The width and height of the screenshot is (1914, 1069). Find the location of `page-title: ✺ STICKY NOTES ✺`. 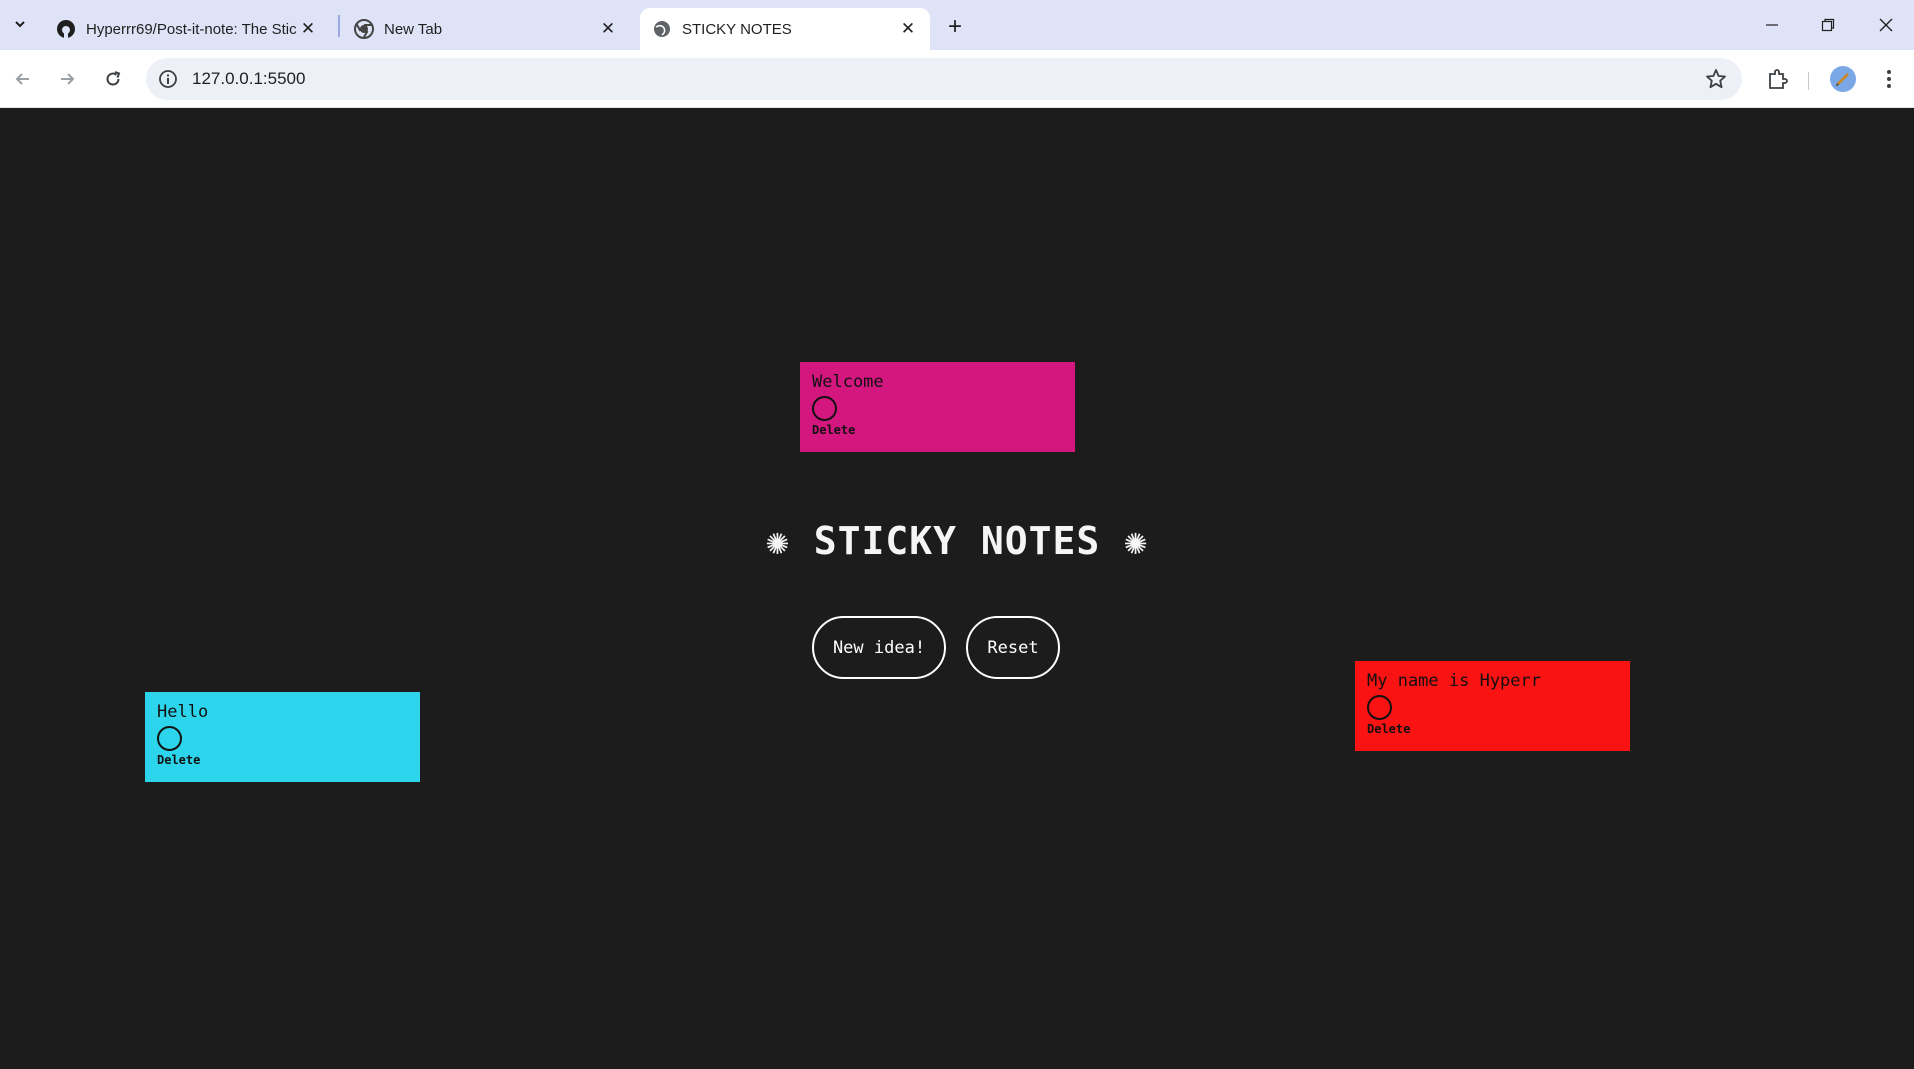

page-title: ✺ STICKY NOTES ✺ is located at coordinates (957, 541).